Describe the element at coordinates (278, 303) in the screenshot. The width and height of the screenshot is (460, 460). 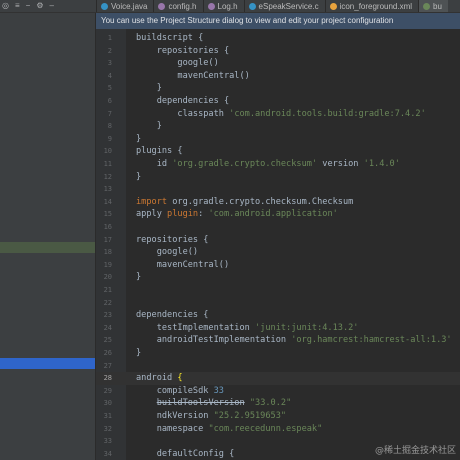
I see `code-line: 22` at that location.